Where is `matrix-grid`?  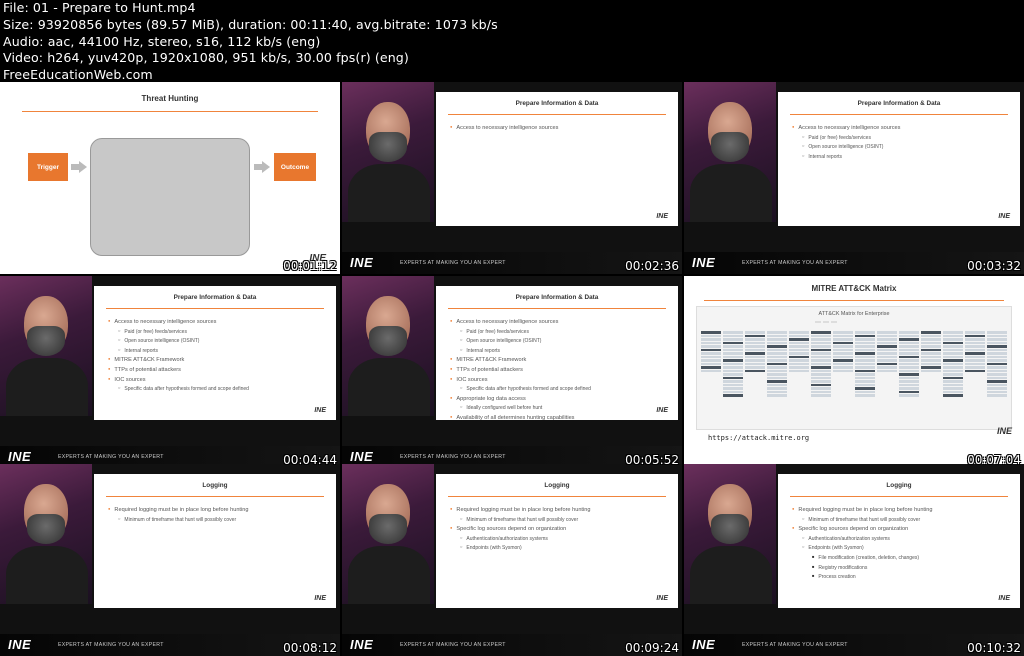
matrix-grid is located at coordinates (854, 378).